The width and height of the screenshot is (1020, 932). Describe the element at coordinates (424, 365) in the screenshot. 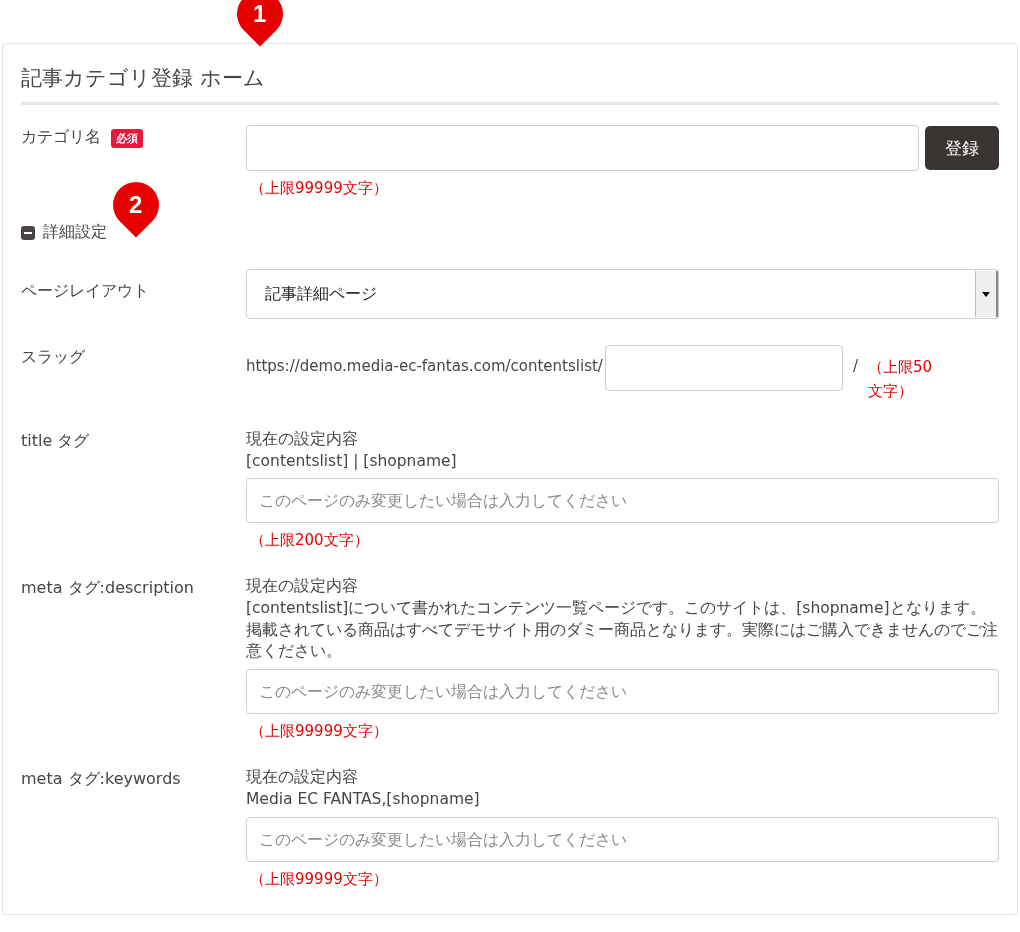

I see `url-prefix: https://demo.media-ec-fantas.com/contentslist/` at that location.